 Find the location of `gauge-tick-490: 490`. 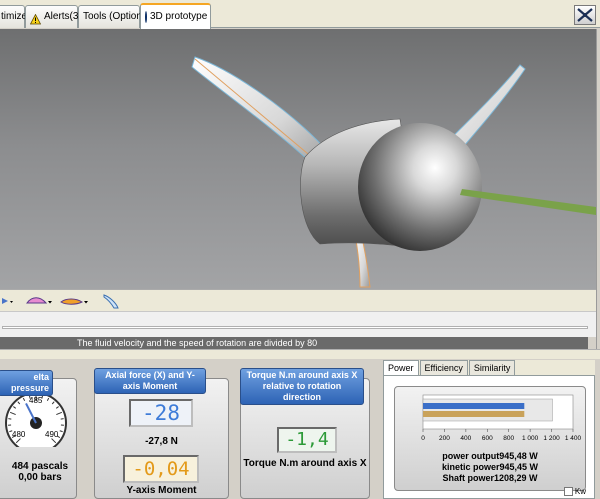

gauge-tick-490: 490 is located at coordinates (52, 434).